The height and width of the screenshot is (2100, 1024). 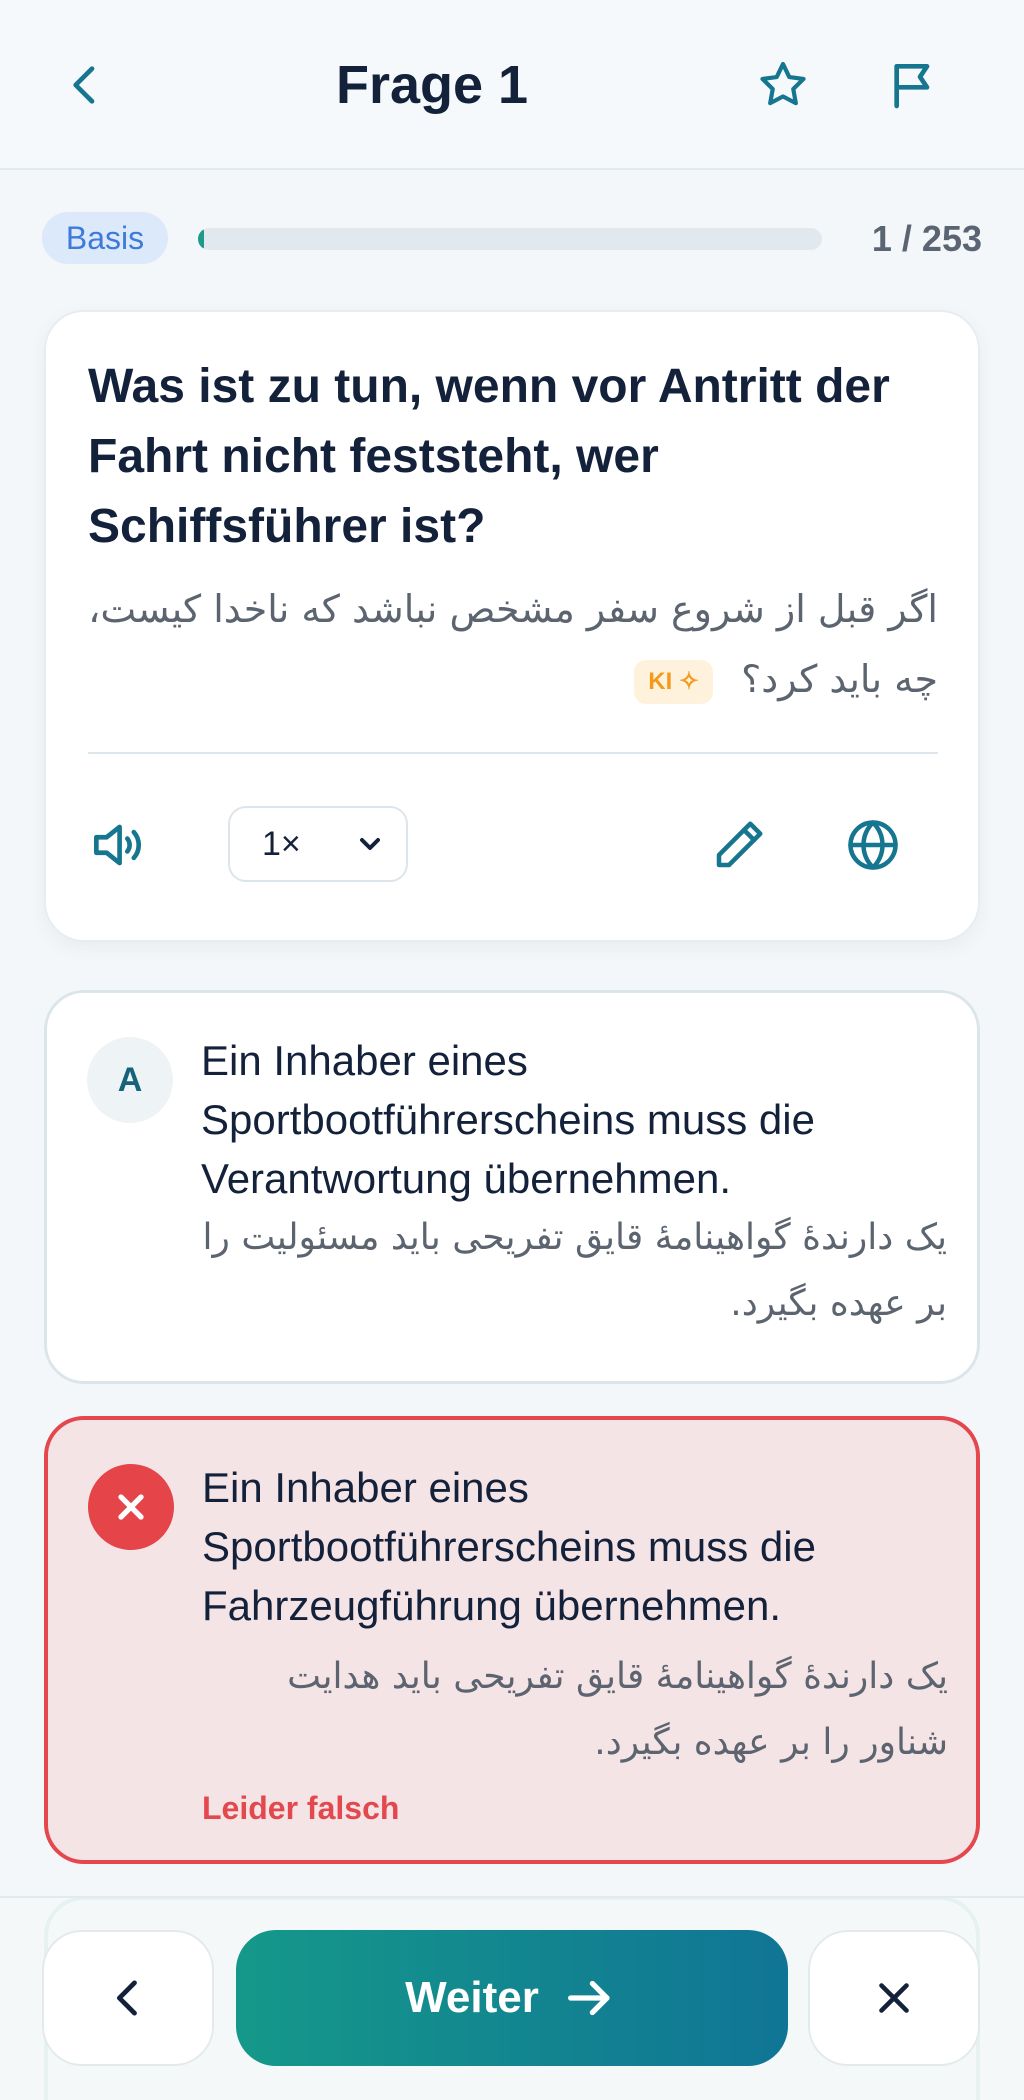 What do you see at coordinates (318, 844) in the screenshot?
I see `speed-select: 1×` at bounding box center [318, 844].